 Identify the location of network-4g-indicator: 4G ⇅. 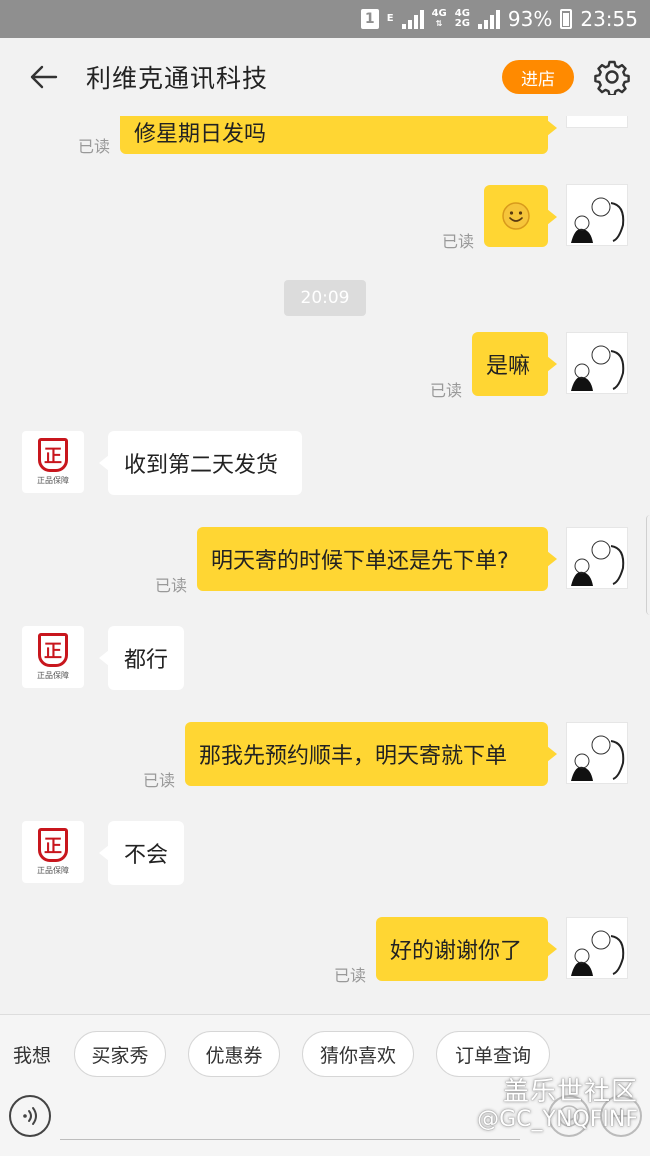
(439, 18).